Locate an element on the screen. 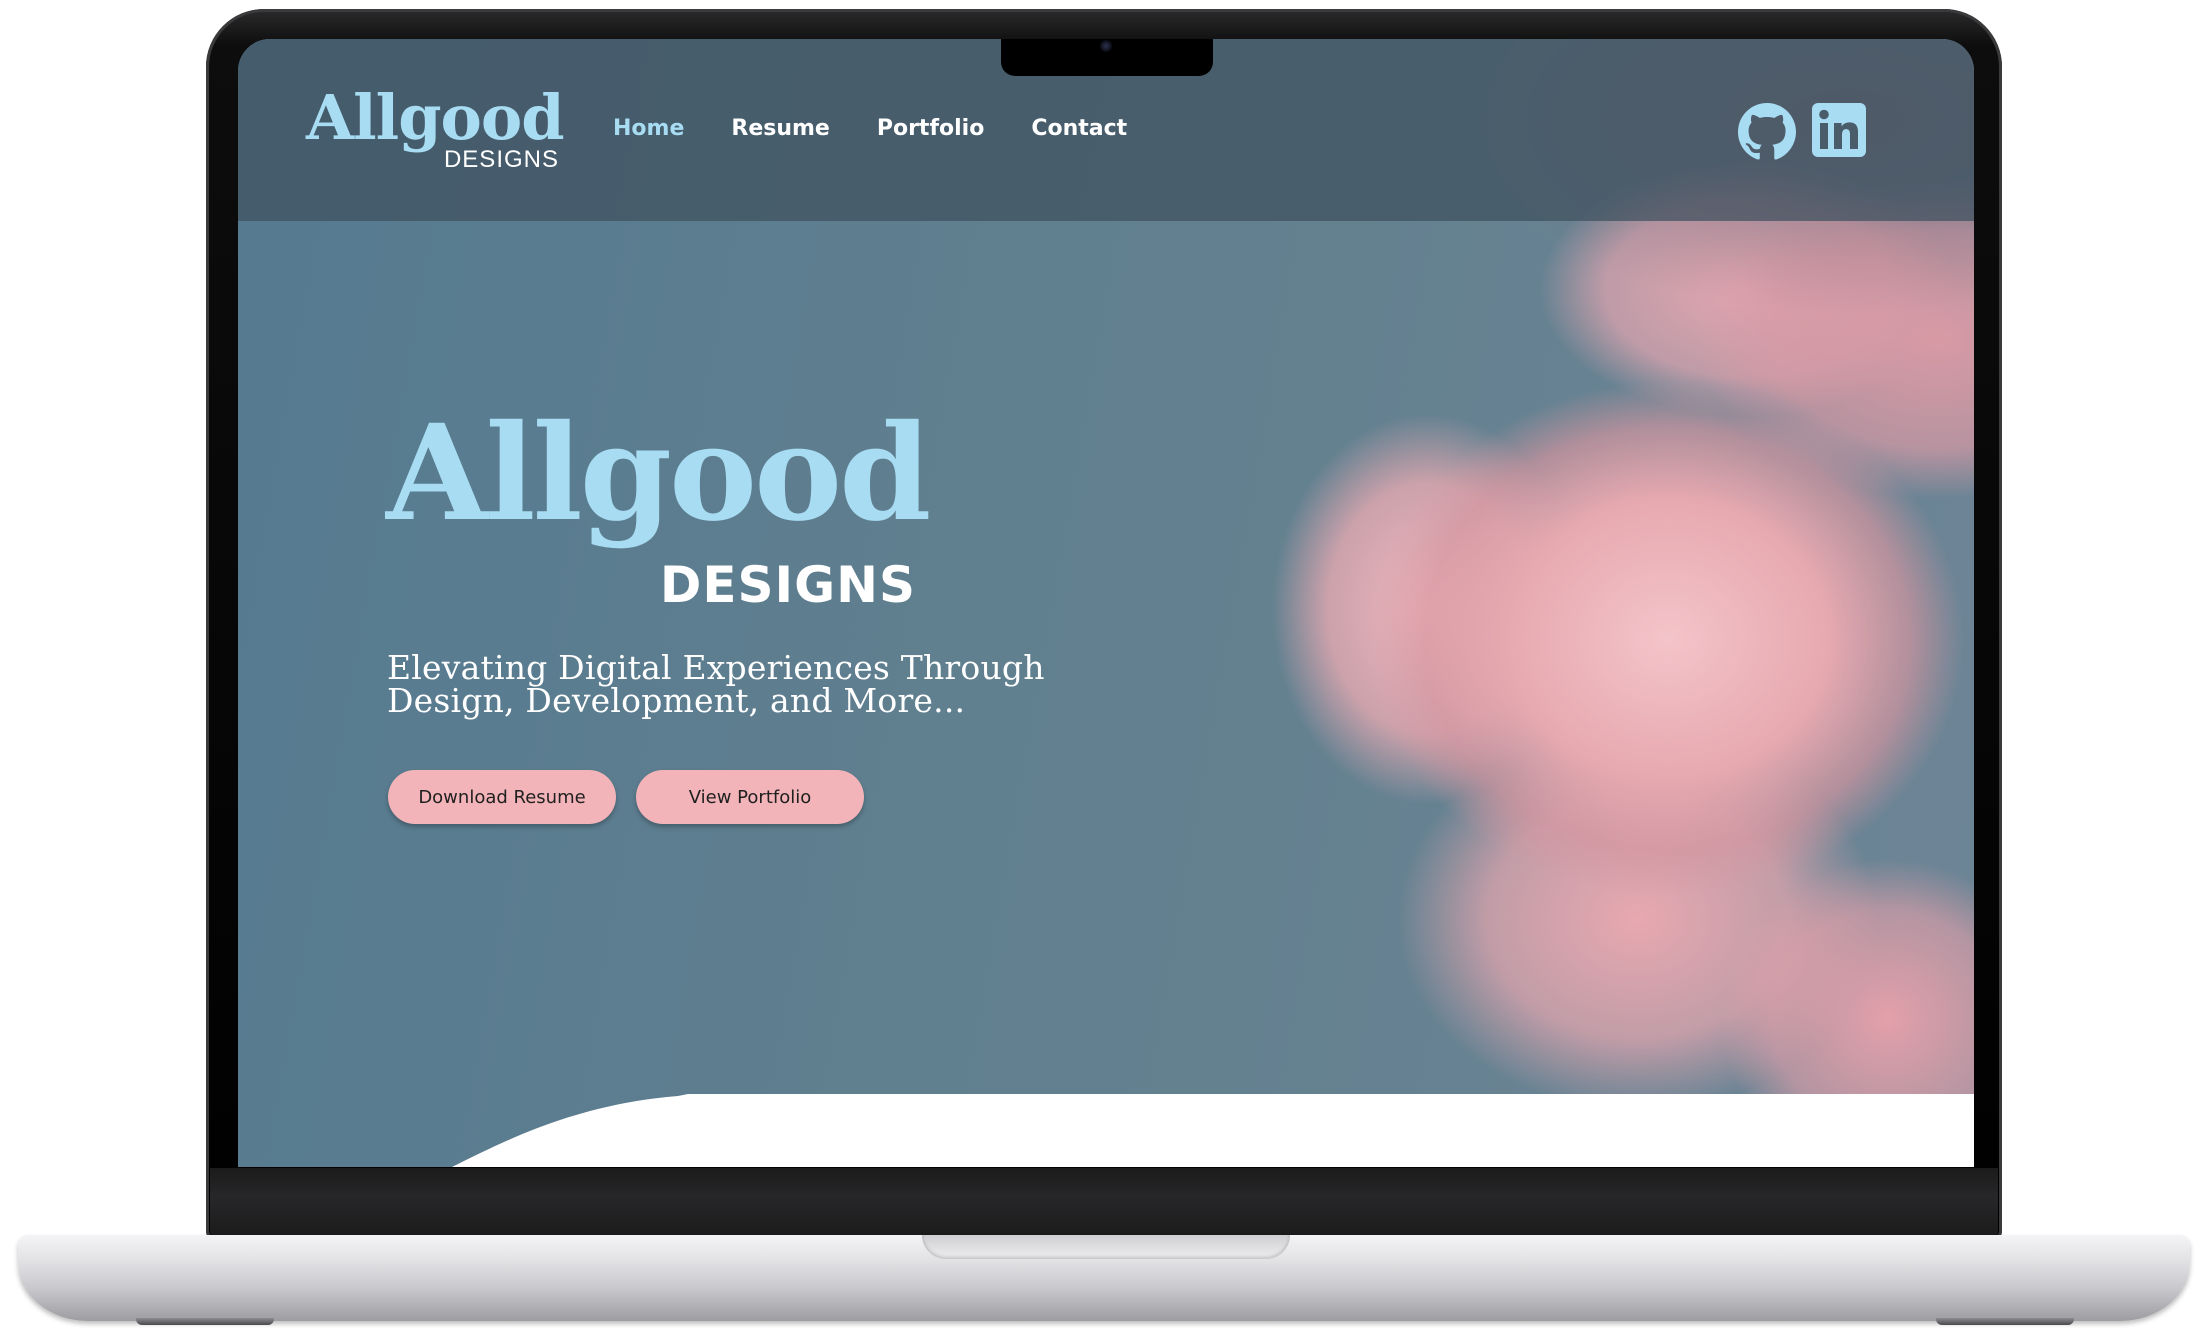 The image size is (2208, 1342). github-icon is located at coordinates (1767, 131).